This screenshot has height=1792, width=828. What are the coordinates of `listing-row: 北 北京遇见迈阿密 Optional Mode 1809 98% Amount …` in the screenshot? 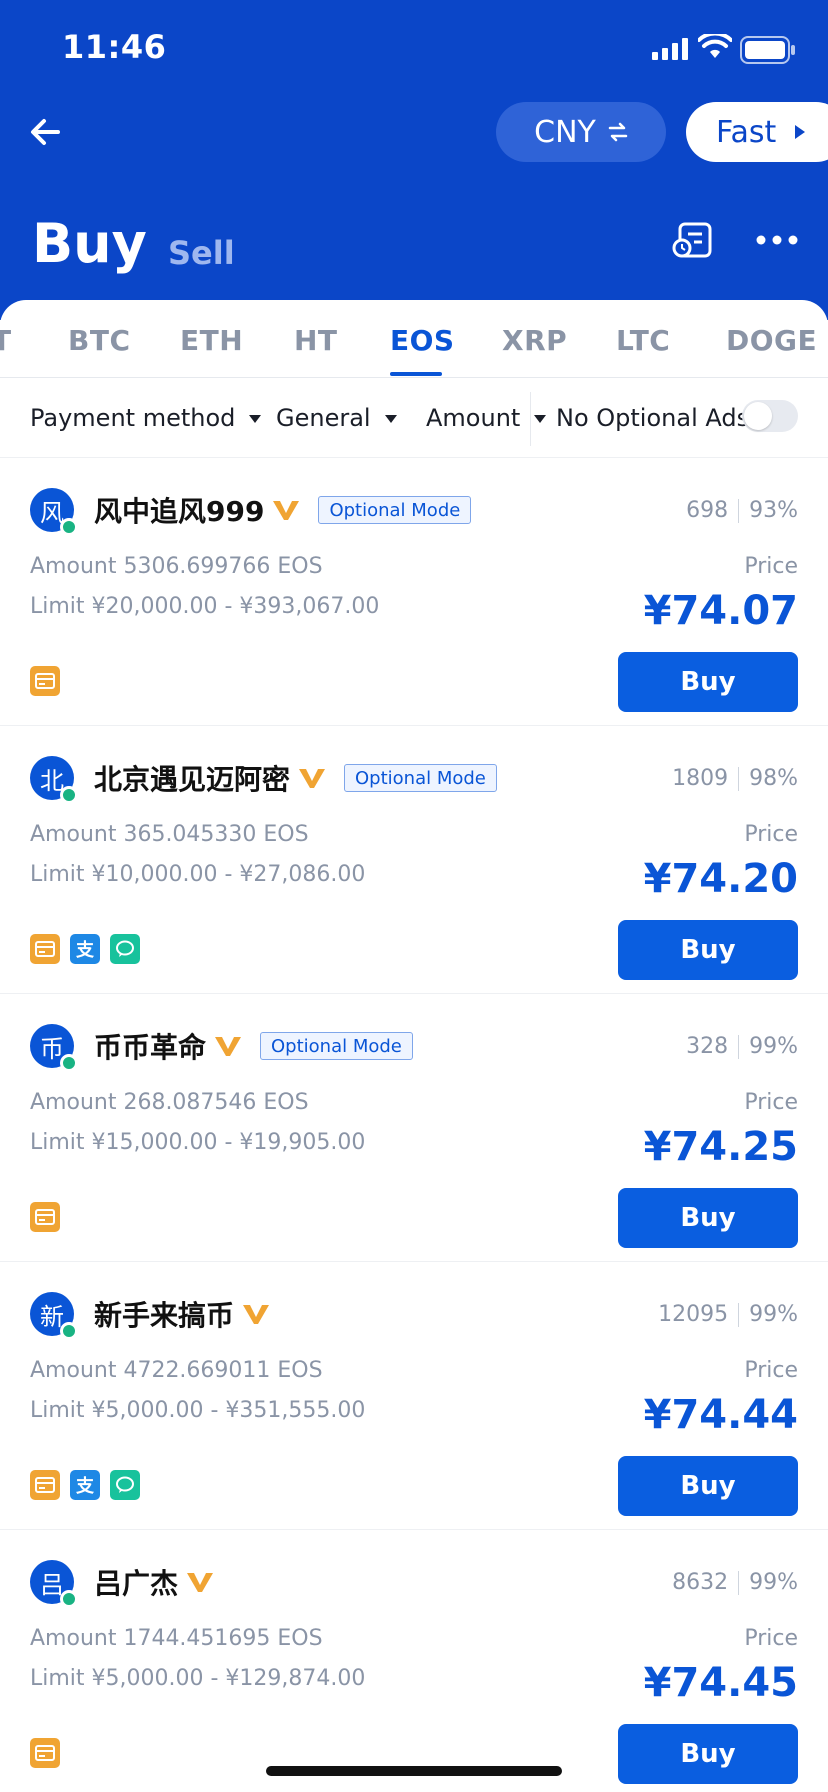 It's located at (414, 860).